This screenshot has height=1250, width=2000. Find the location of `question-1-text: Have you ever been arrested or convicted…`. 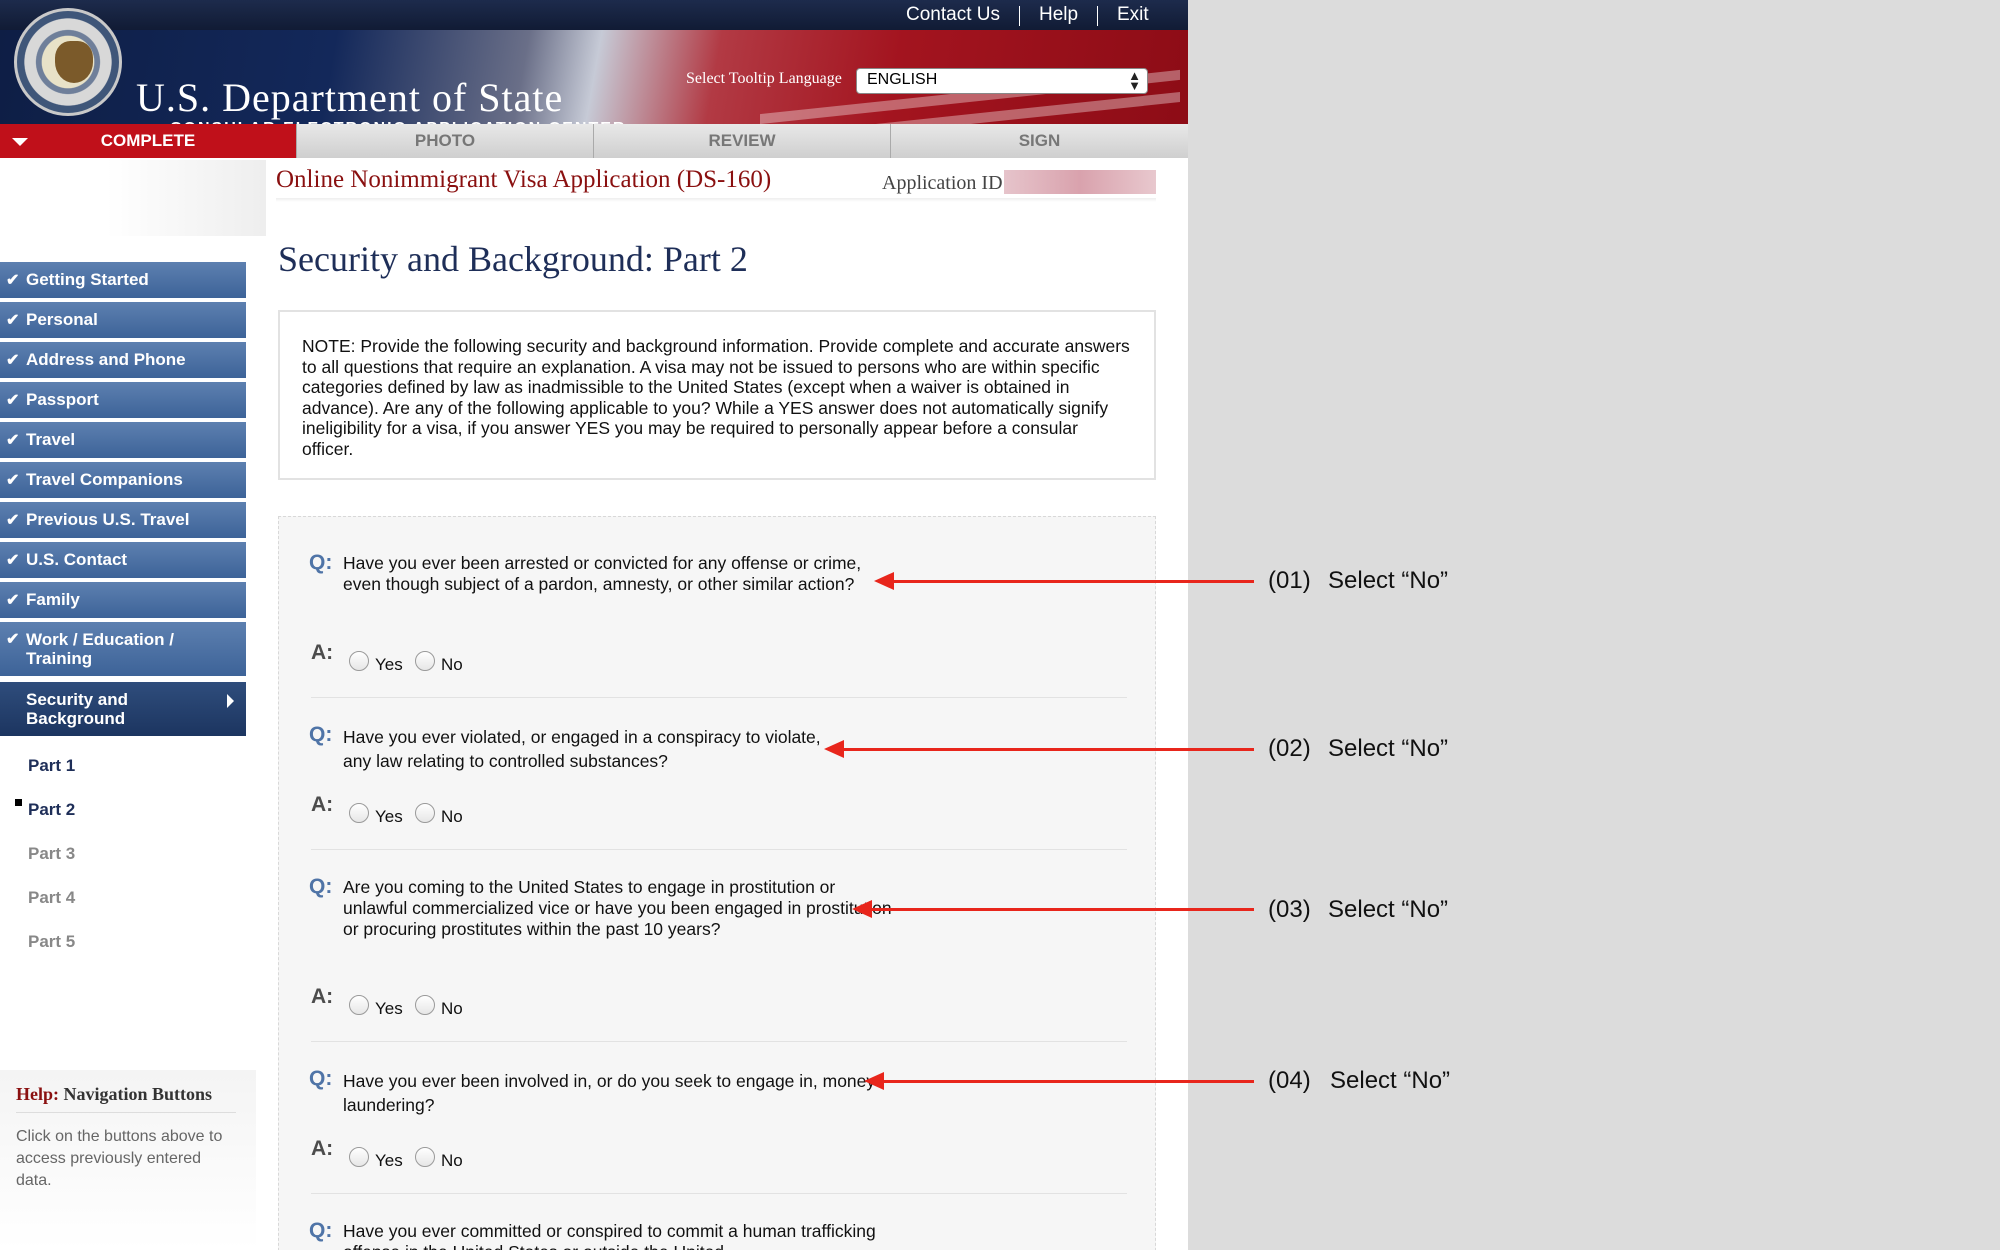

question-1-text: Have you ever been arrested or convicted… is located at coordinates (602, 573).